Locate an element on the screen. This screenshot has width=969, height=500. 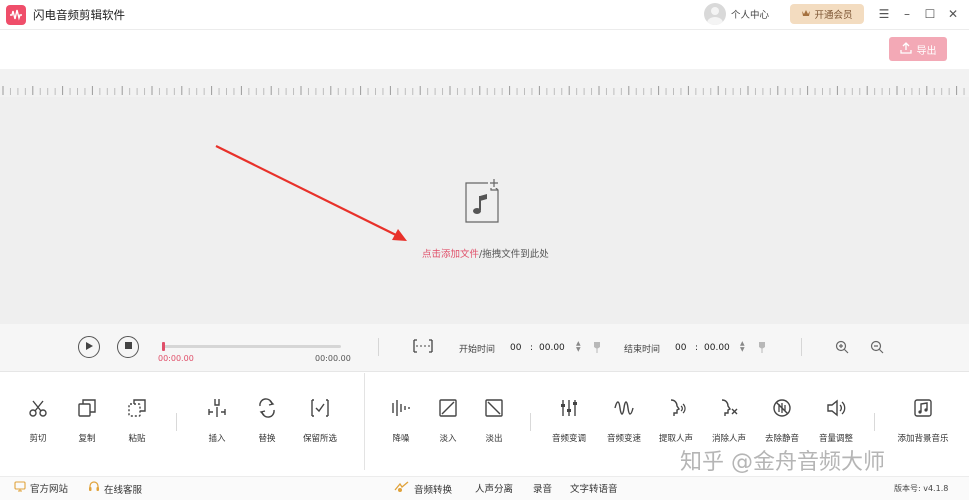
tool-label: 淡出 is located at coordinates (493, 438).